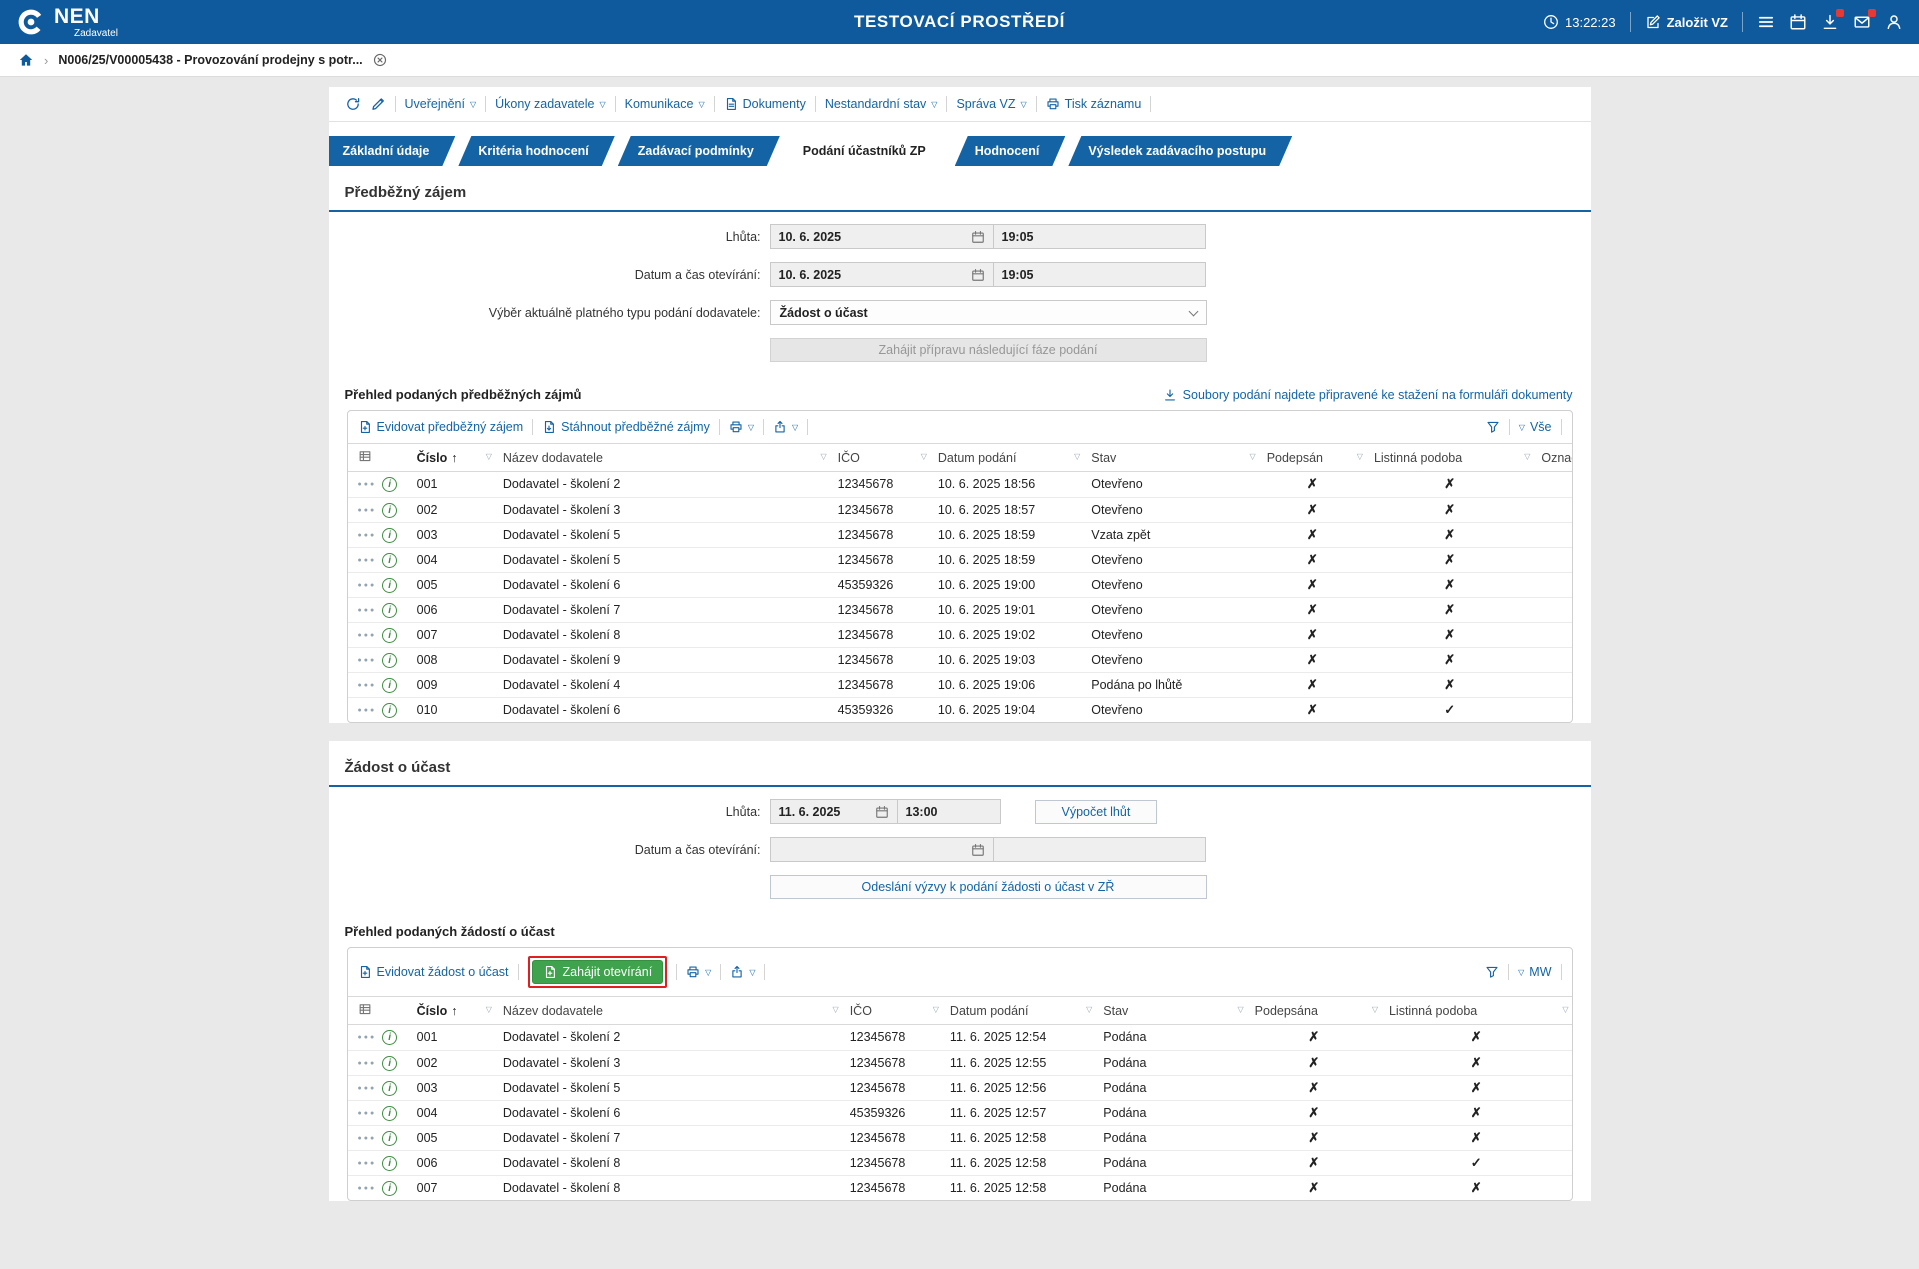 This screenshot has width=1919, height=1269. I want to click on register-prelim-interest-button: Evidovat předběžný zájem, so click(440, 427).